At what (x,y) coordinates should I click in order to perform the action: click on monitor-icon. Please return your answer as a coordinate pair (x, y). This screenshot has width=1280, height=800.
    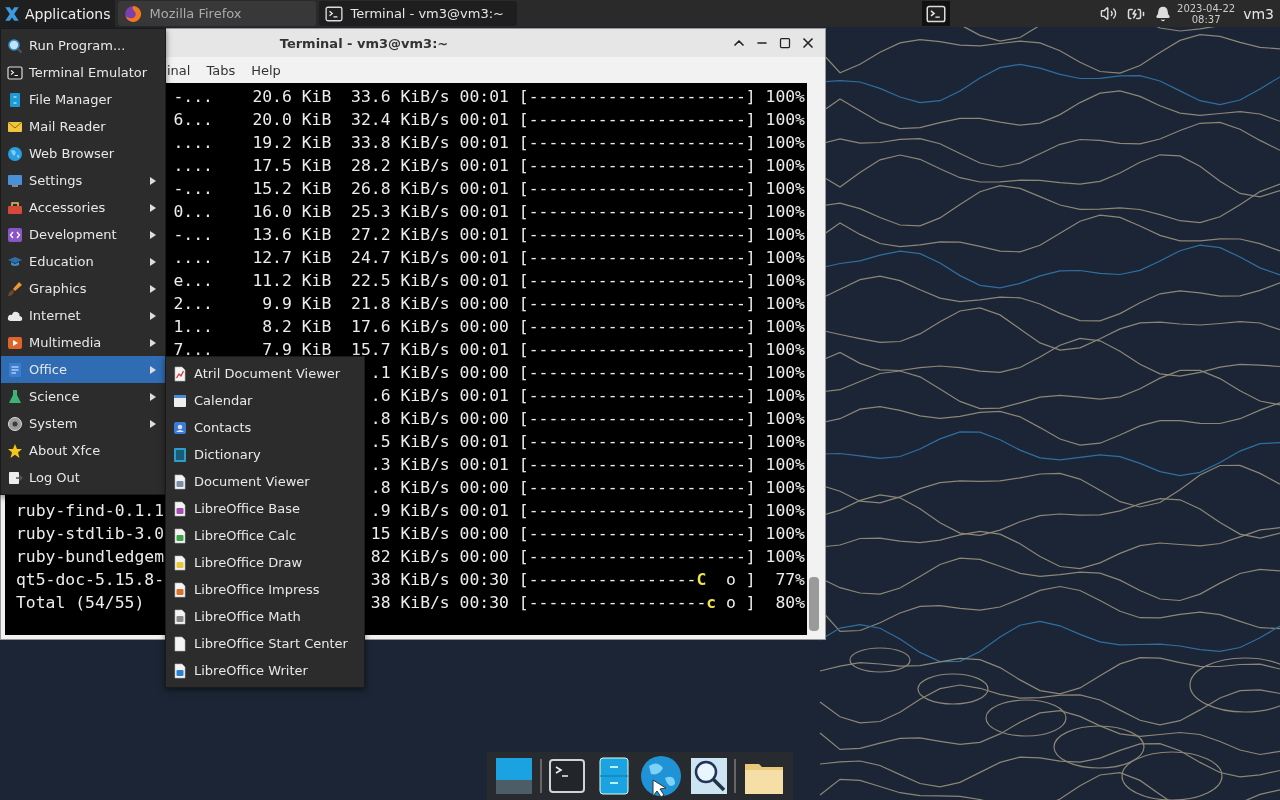
    Looking at the image, I should click on (15, 180).